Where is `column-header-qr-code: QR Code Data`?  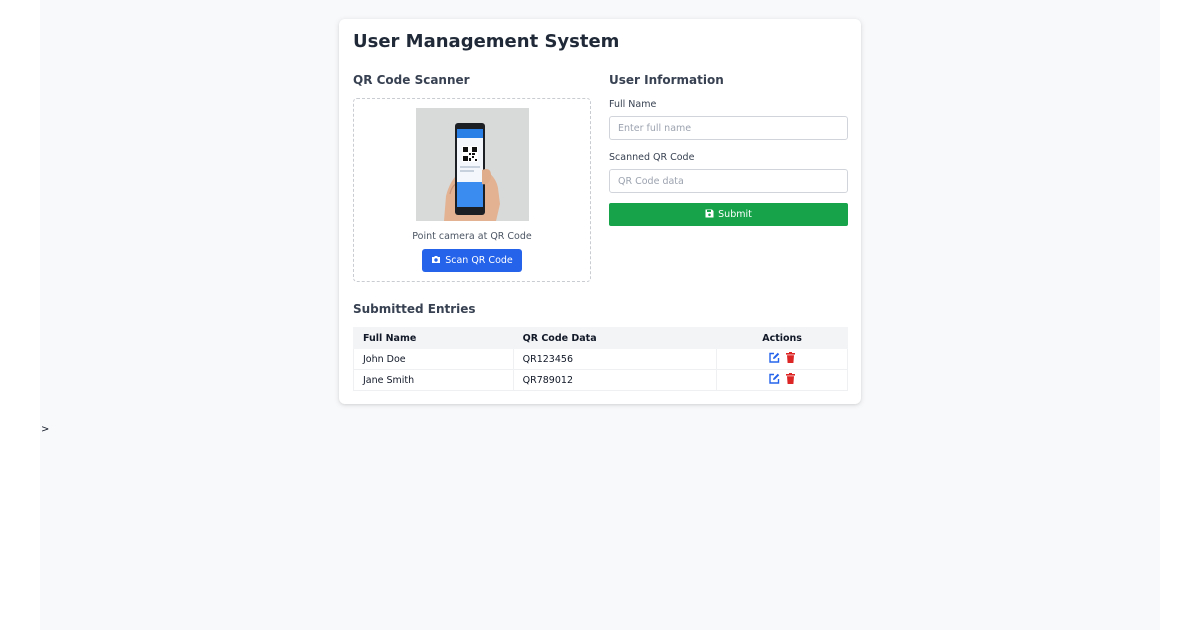
column-header-qr-code: QR Code Data is located at coordinates (615, 338).